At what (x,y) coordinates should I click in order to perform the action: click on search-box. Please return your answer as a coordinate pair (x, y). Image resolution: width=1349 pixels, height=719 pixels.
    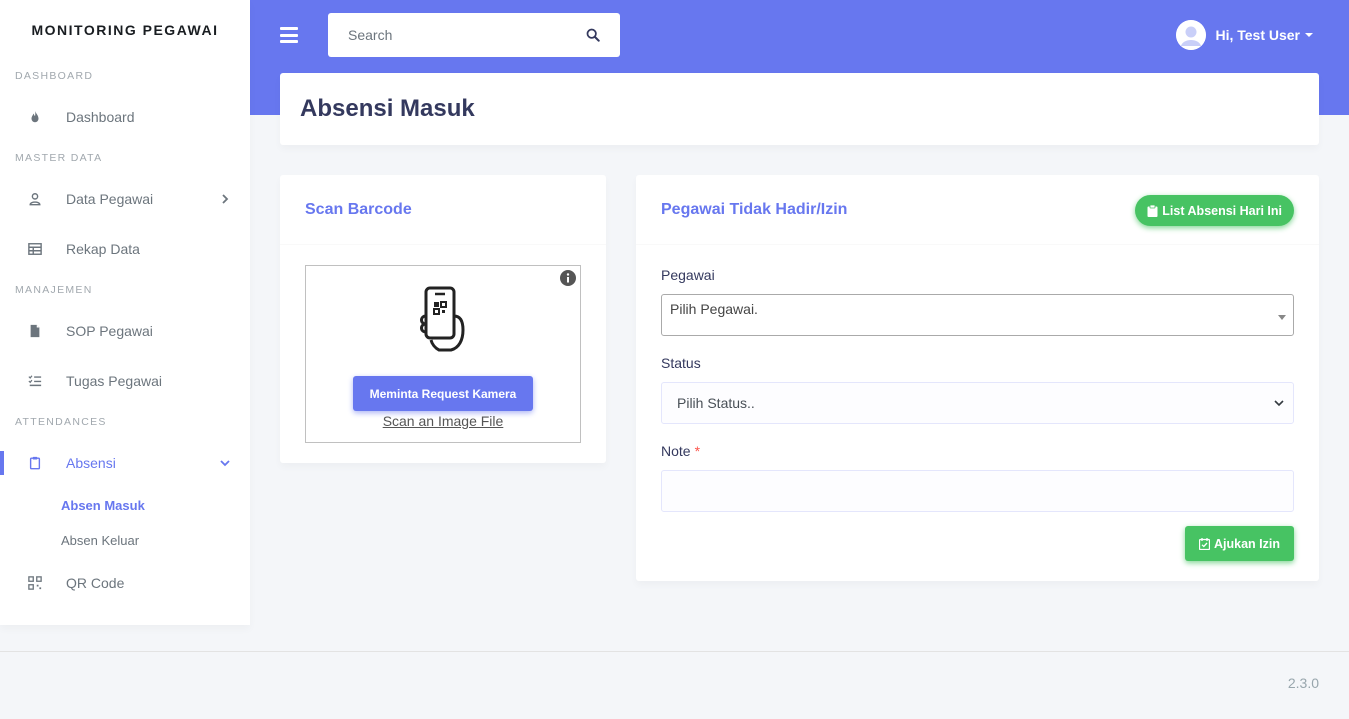
    Looking at the image, I should click on (474, 35).